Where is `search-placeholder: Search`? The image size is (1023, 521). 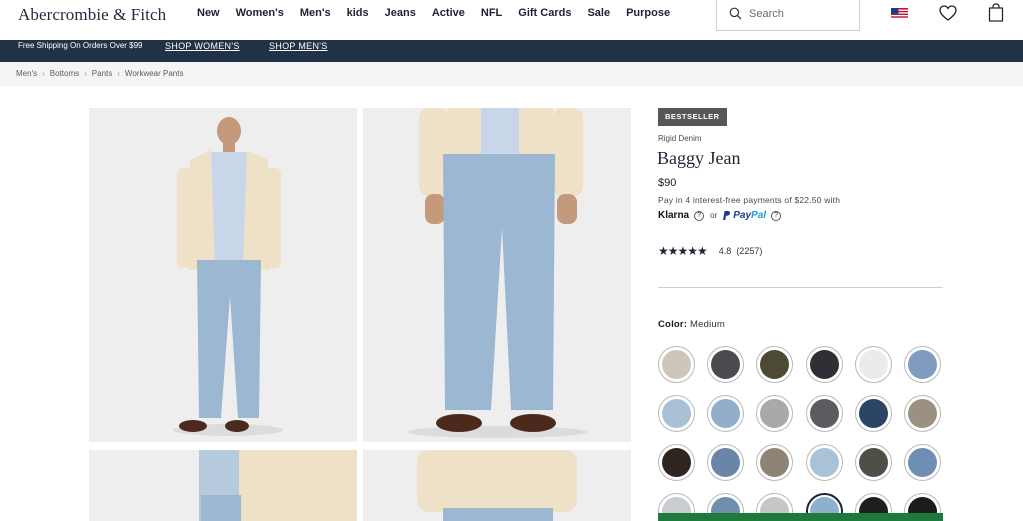 search-placeholder: Search is located at coordinates (766, 14).